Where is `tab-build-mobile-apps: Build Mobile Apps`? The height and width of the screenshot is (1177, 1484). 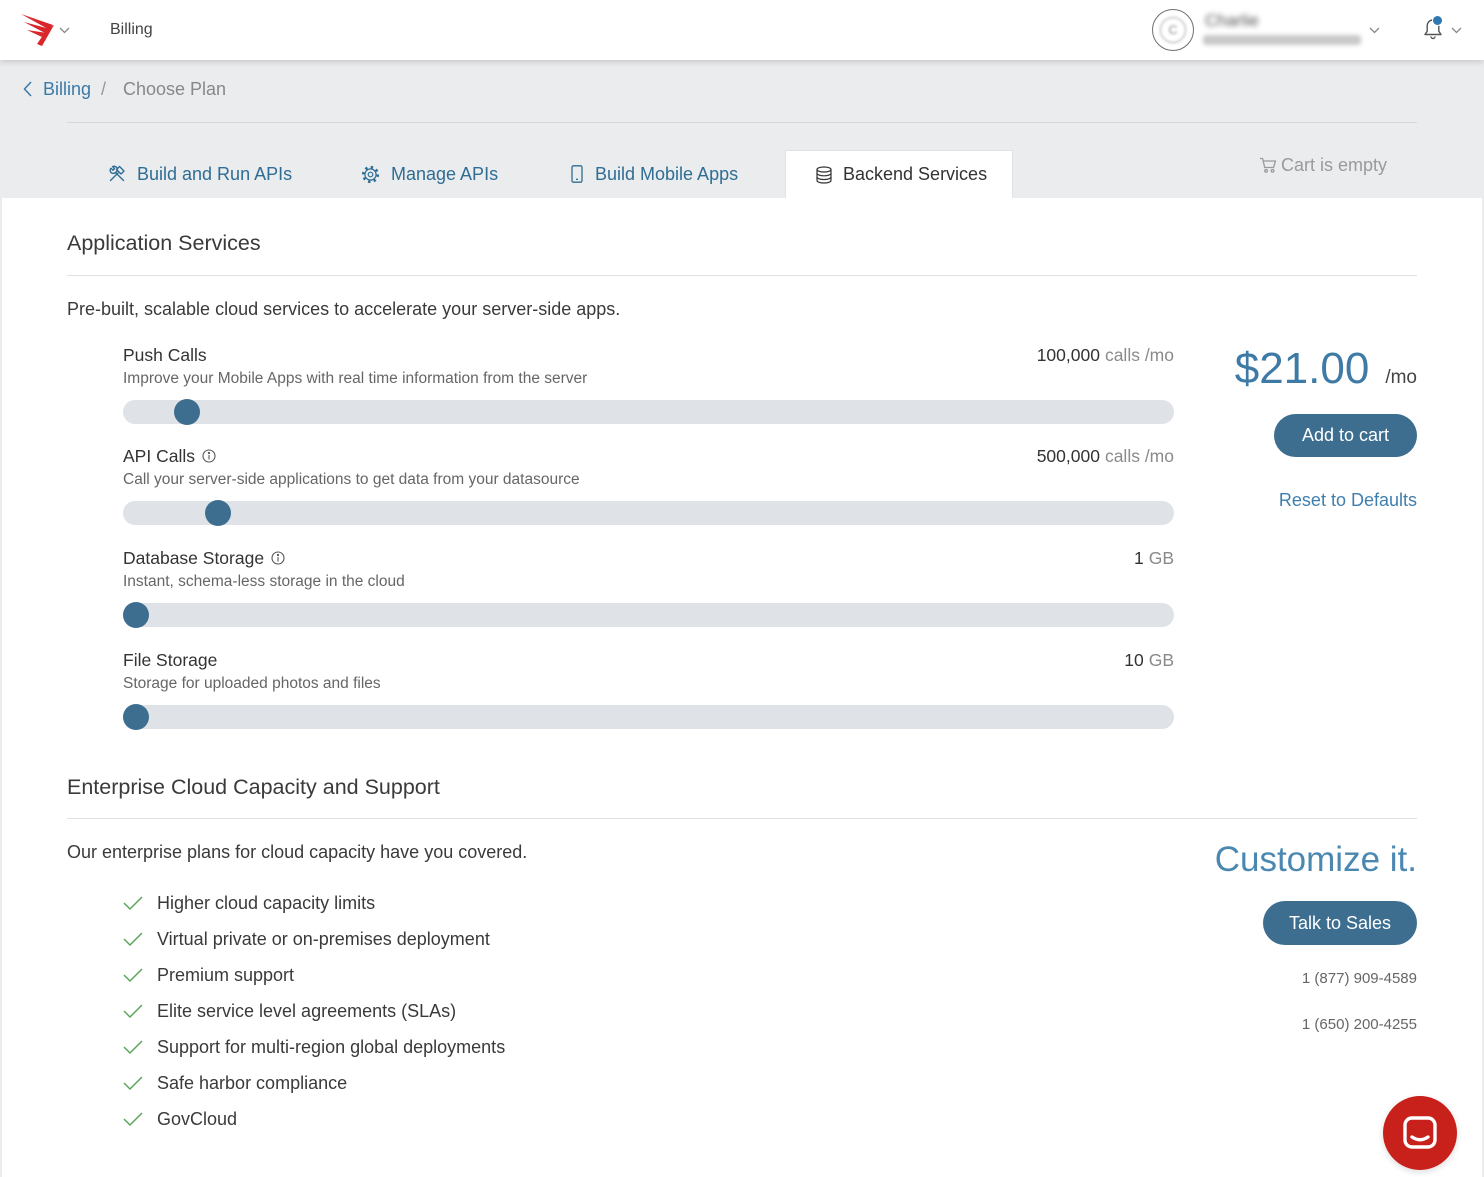
tab-build-mobile-apps: Build Mobile Apps is located at coordinates (653, 174).